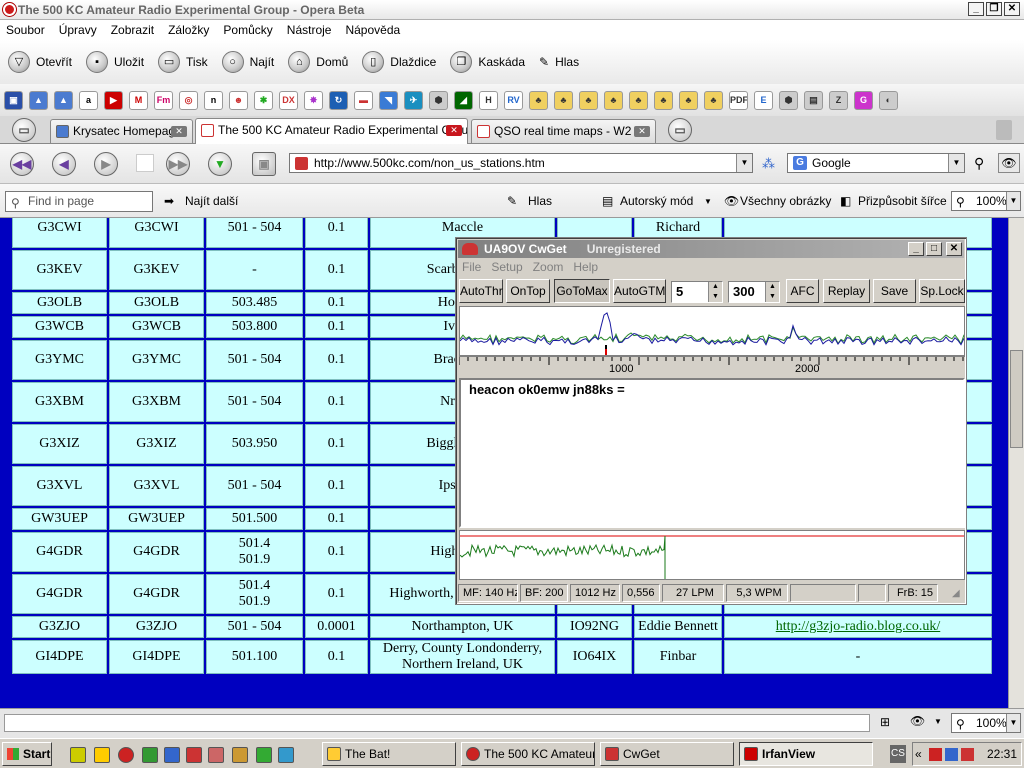  Describe the element at coordinates (106, 164) in the screenshot. I see `forward-icon: ▶` at that location.